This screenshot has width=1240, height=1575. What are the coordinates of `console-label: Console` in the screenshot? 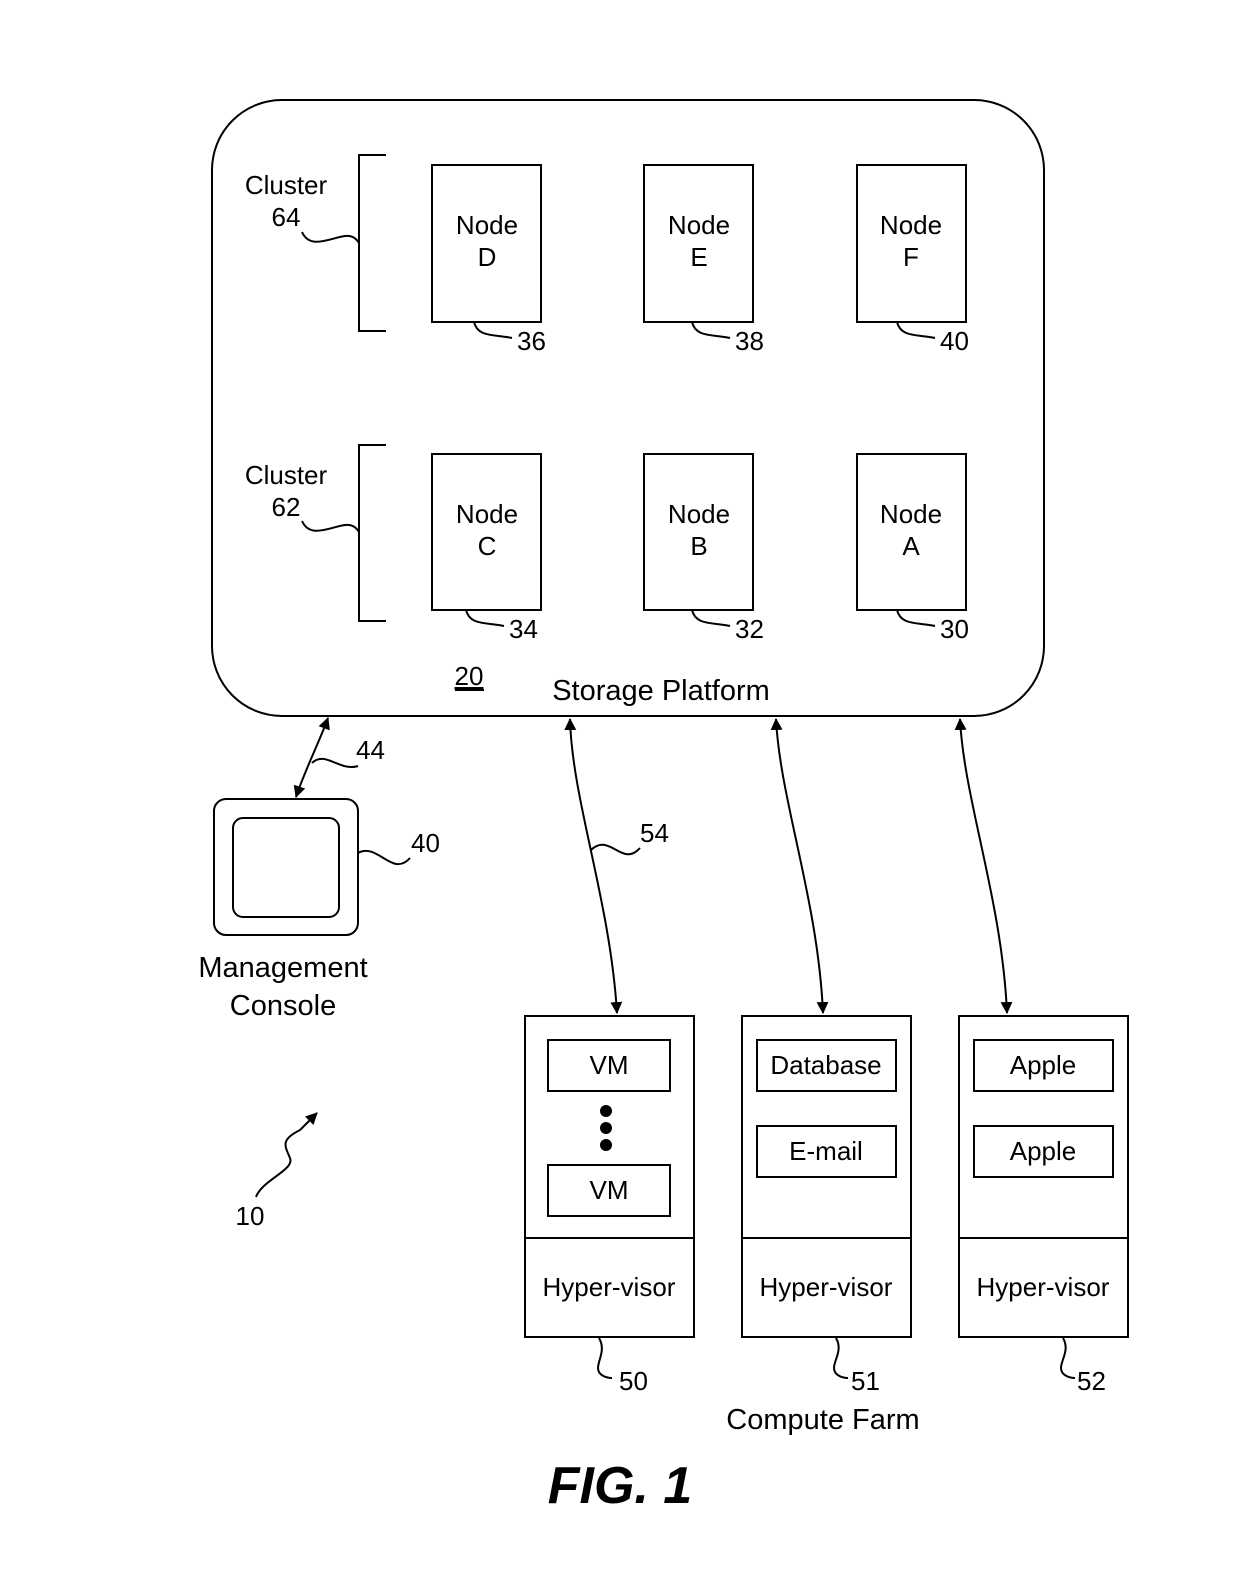 It's located at (283, 1006).